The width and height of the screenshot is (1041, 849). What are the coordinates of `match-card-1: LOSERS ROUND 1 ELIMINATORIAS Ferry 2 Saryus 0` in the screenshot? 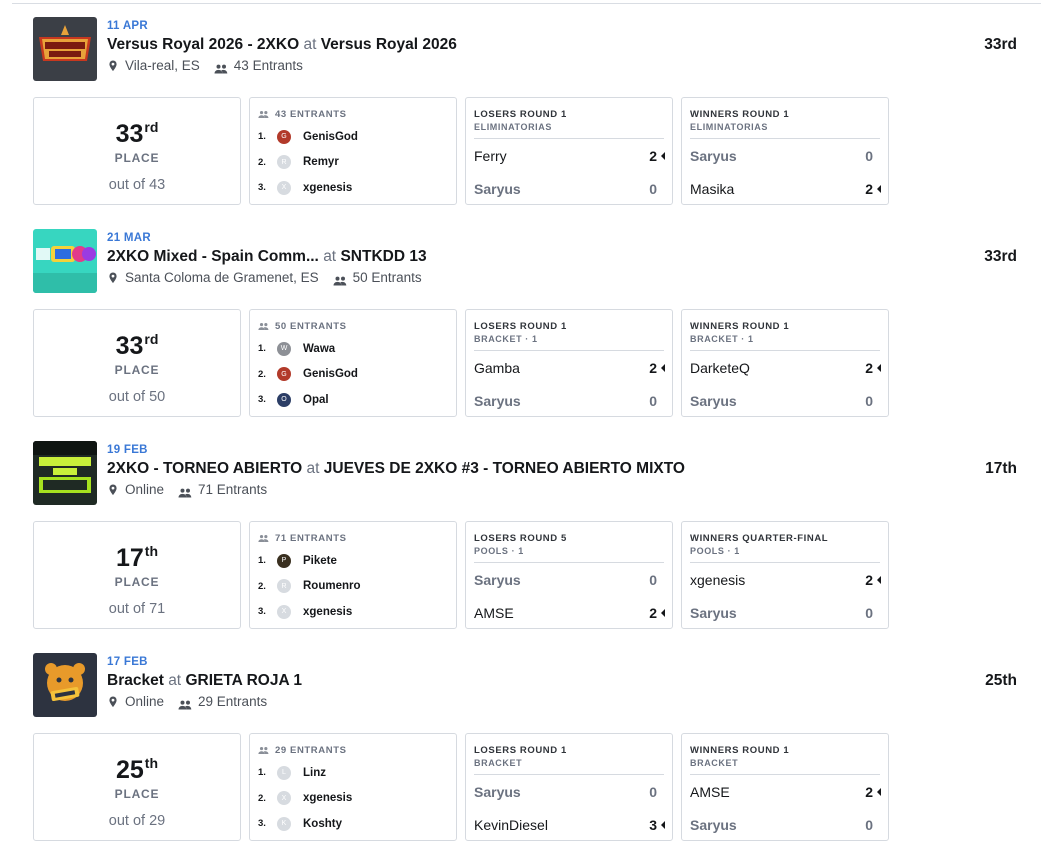 It's located at (569, 151).